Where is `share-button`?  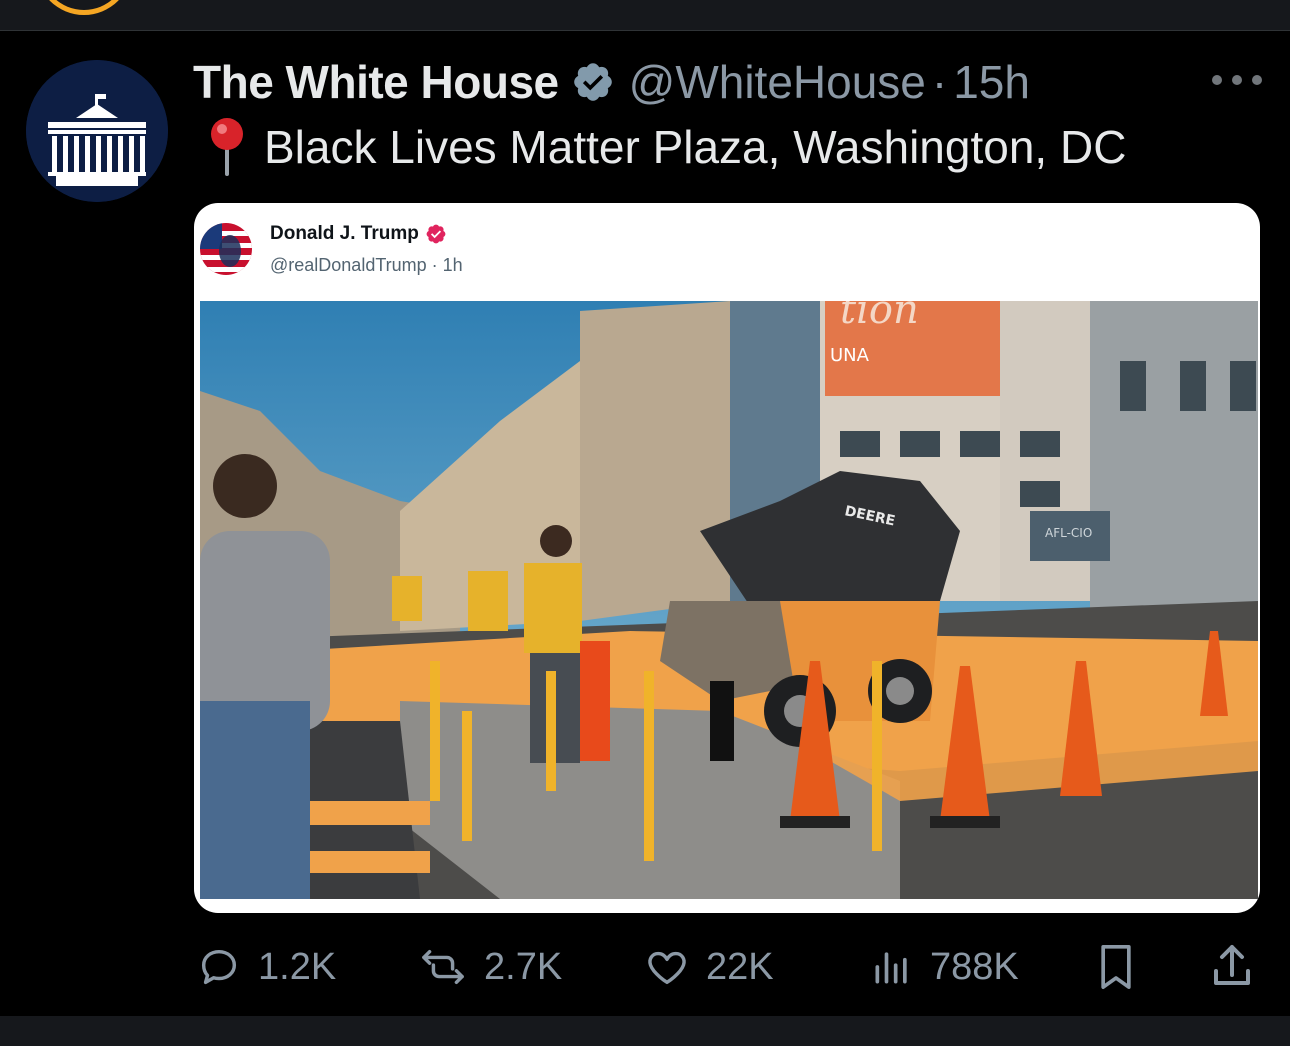 share-button is located at coordinates (1240, 967).